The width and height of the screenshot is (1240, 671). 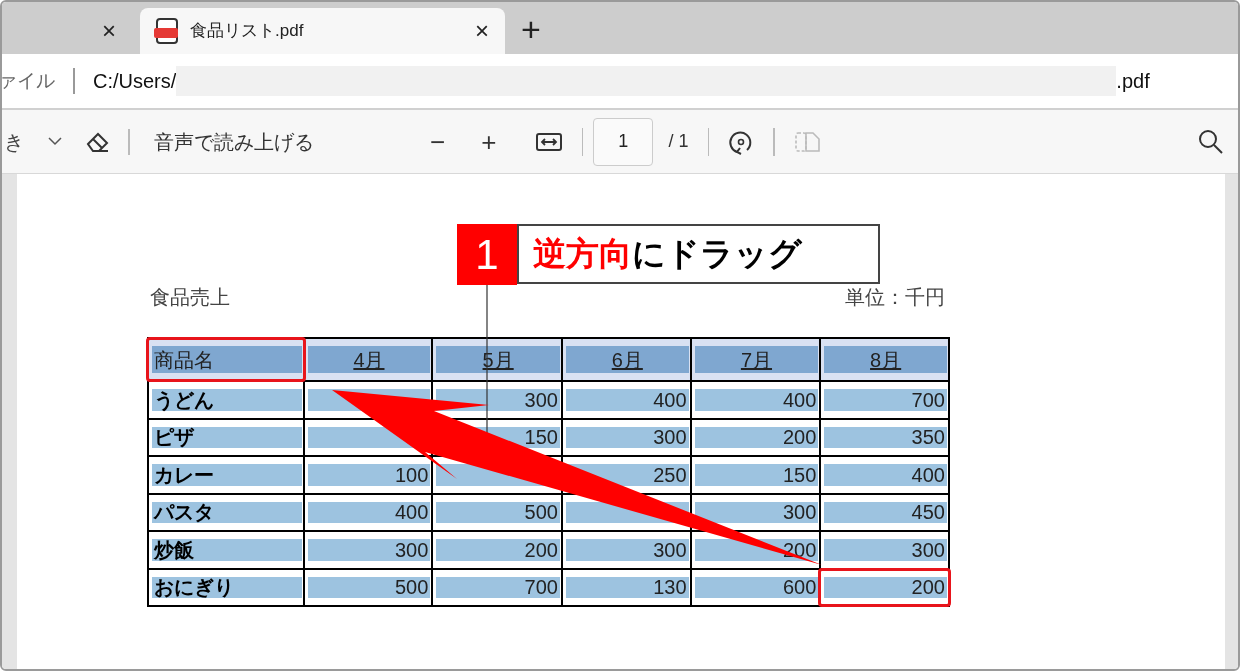 I want to click on search-icon, so click(x=1211, y=141).